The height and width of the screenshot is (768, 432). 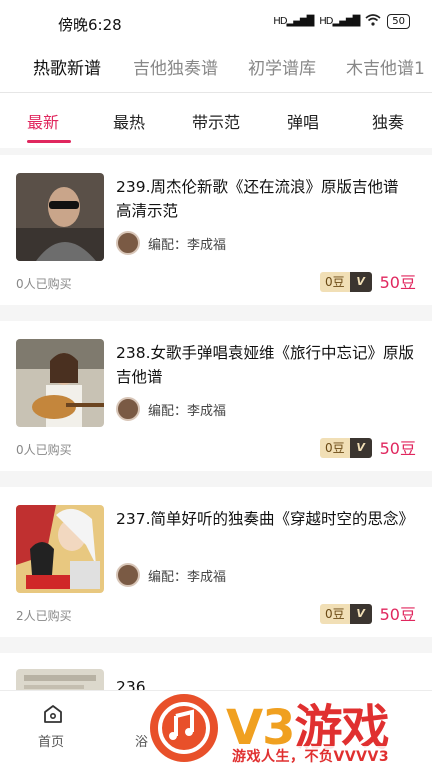 What do you see at coordinates (129, 121) in the screenshot?
I see `sub-tab-hottest: 最热` at bounding box center [129, 121].